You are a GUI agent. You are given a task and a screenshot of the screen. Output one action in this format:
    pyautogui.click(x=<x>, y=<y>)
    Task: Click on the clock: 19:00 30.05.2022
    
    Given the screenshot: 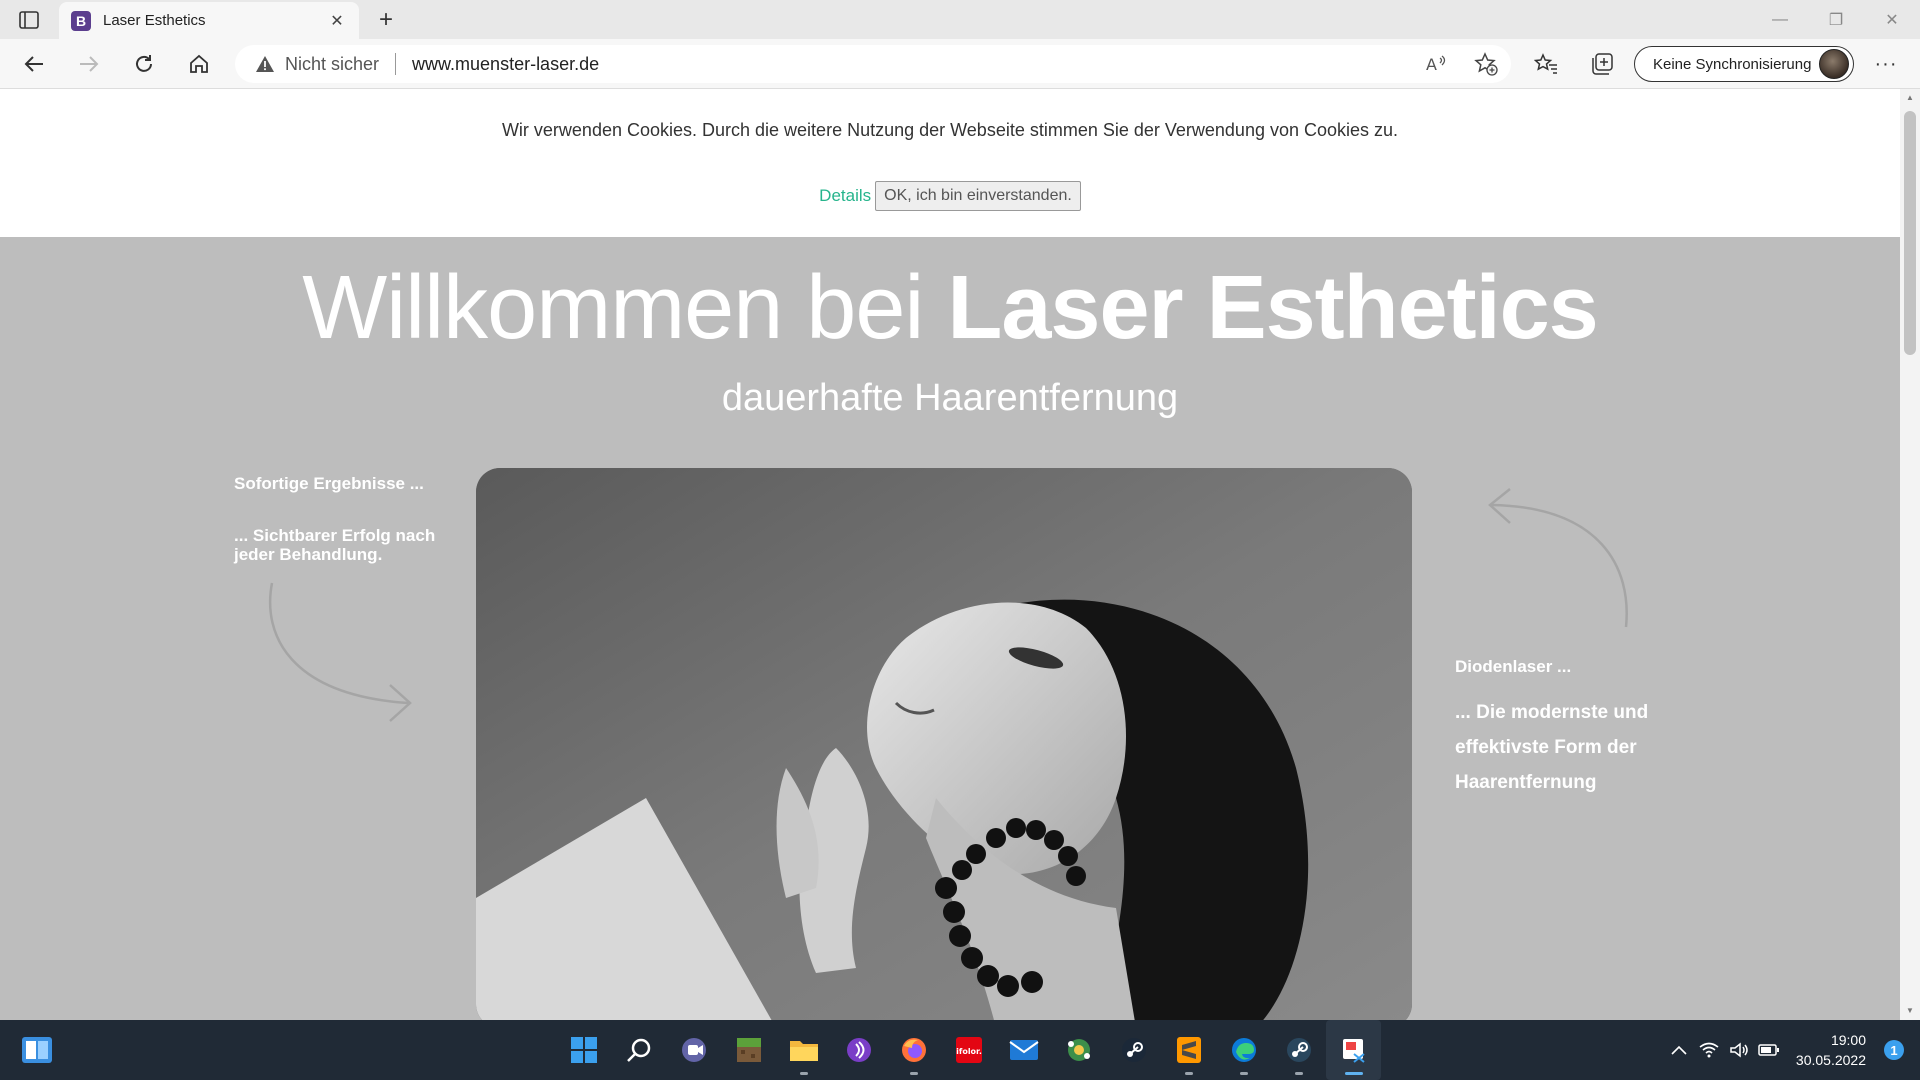 What is the action you would take?
    pyautogui.click(x=1831, y=1050)
    